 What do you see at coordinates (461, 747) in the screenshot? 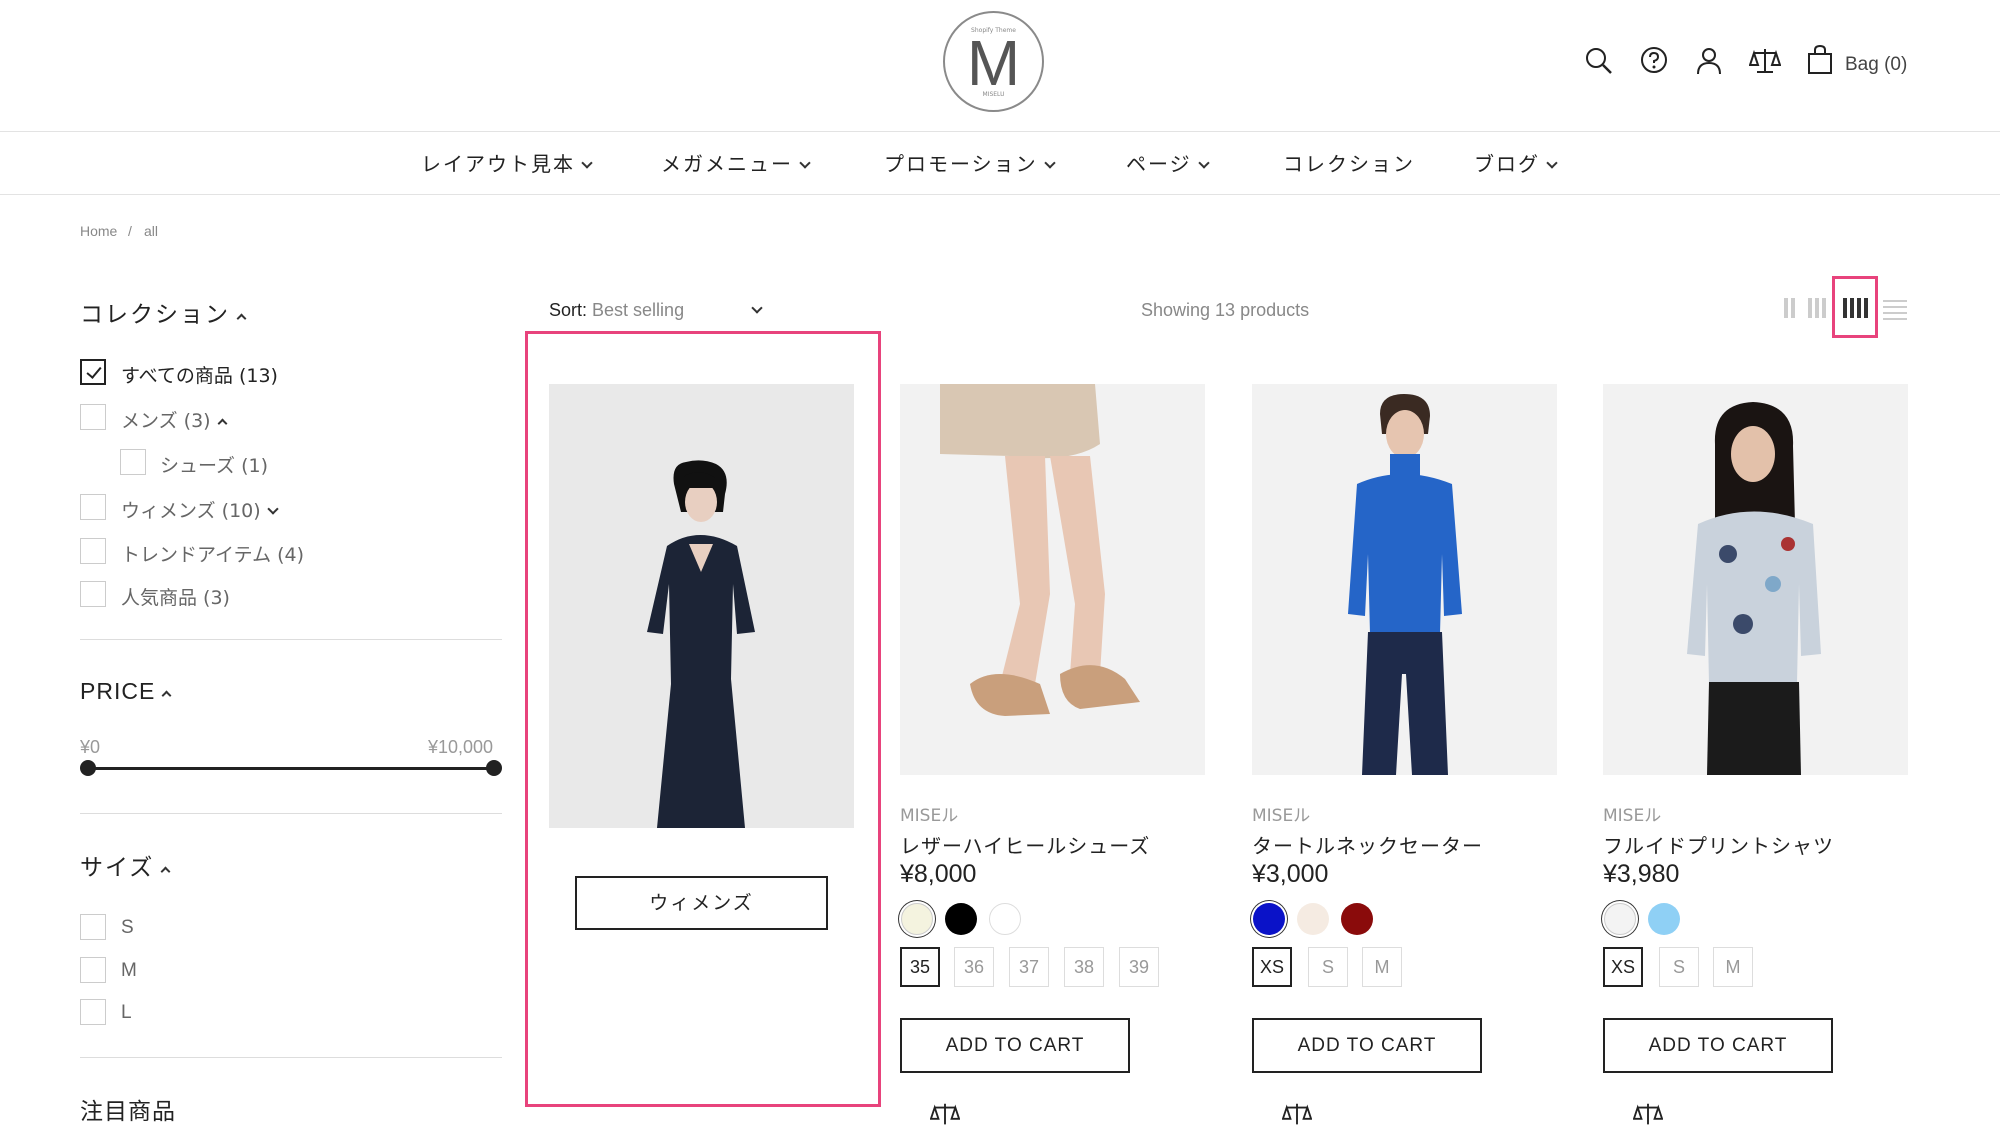
I see `price-max-label: ¥10,000` at bounding box center [461, 747].